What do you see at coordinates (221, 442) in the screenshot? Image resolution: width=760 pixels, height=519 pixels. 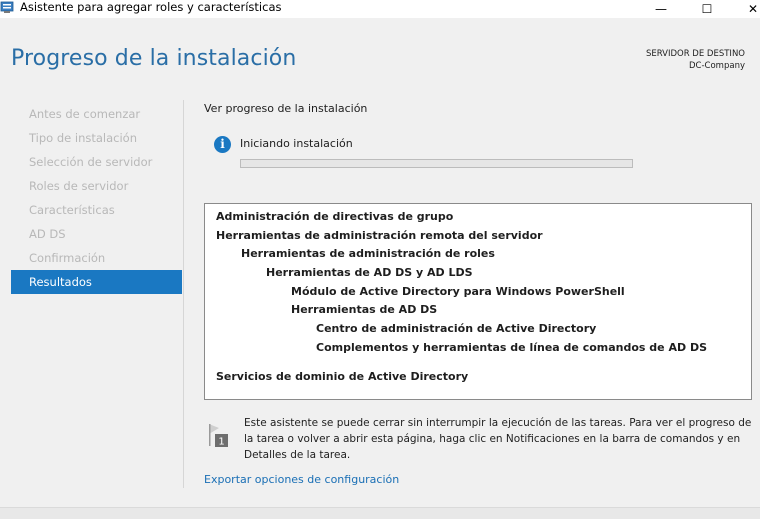 I see `notification-badge: 1` at bounding box center [221, 442].